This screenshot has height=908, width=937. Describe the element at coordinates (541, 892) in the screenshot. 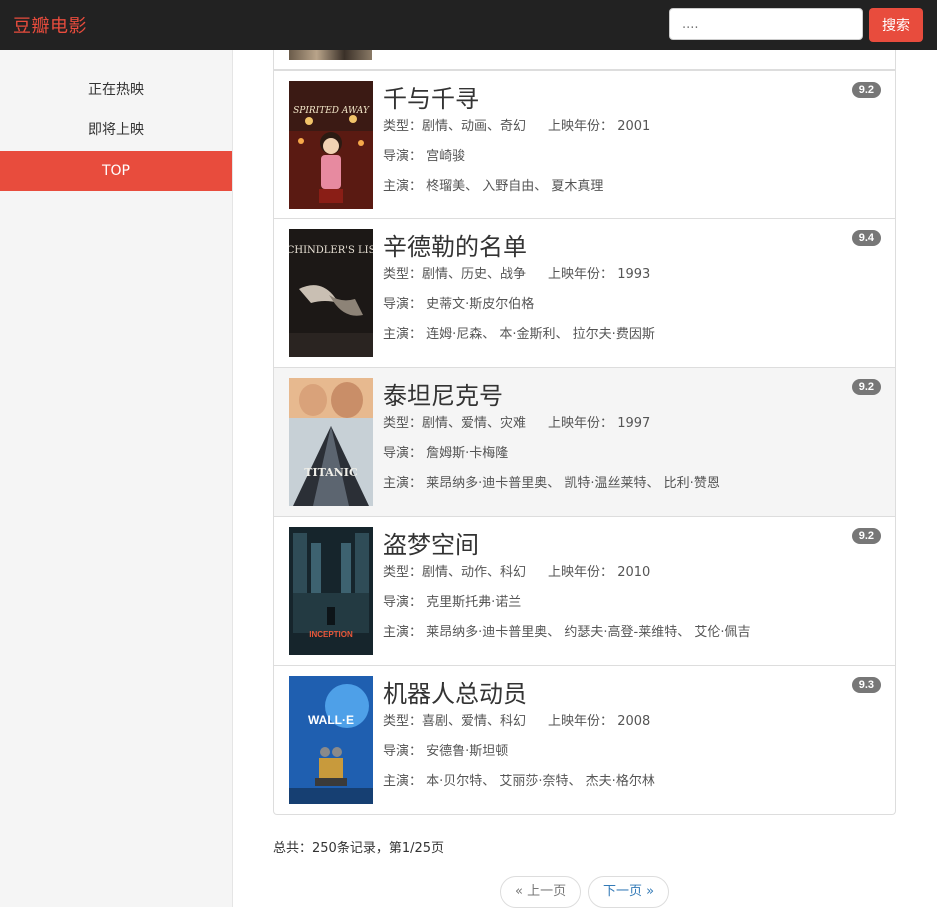

I see `prev-page-button: « 上一页` at that location.